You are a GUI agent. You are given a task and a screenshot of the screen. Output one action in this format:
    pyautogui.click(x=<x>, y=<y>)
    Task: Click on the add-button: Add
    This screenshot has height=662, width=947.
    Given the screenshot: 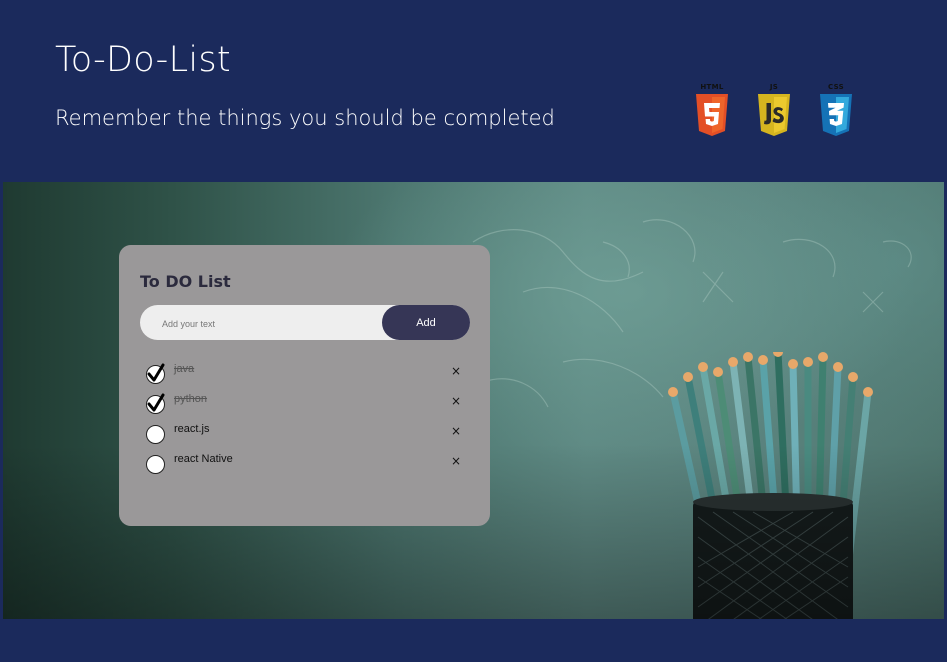 What is the action you would take?
    pyautogui.click(x=426, y=322)
    